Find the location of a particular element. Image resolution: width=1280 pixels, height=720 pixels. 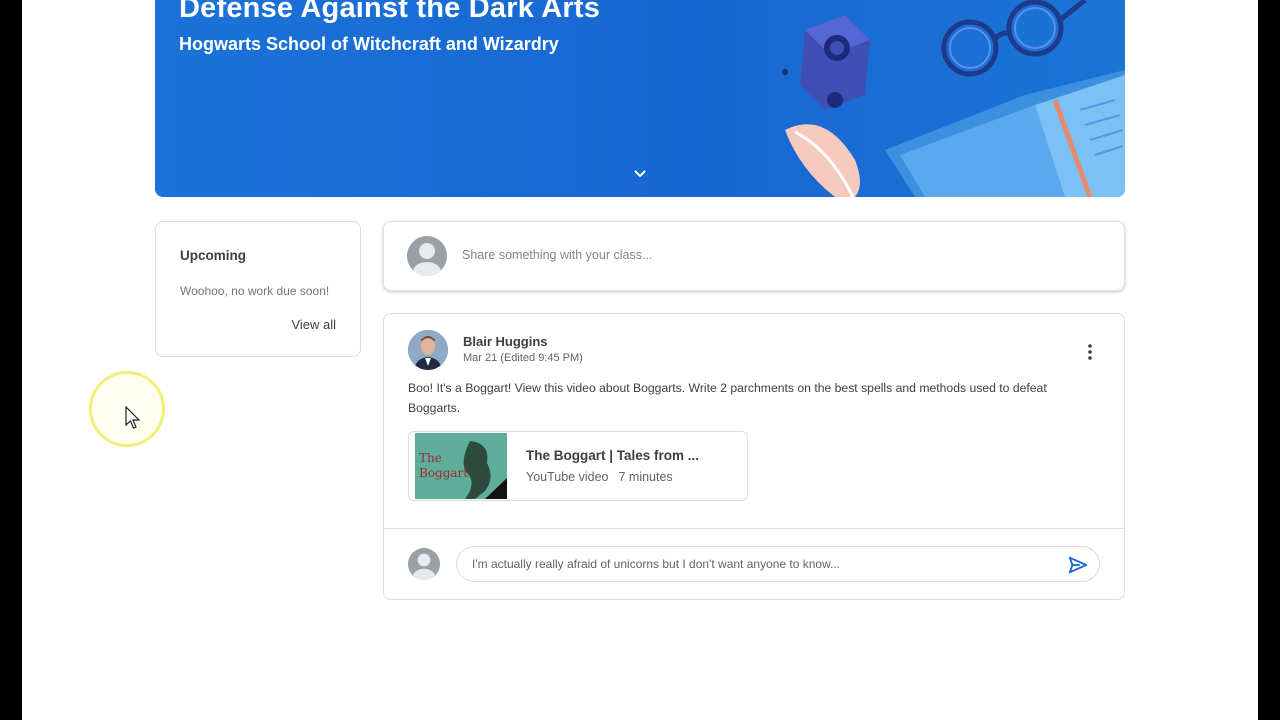

book-icon is located at coordinates (1005, 133).